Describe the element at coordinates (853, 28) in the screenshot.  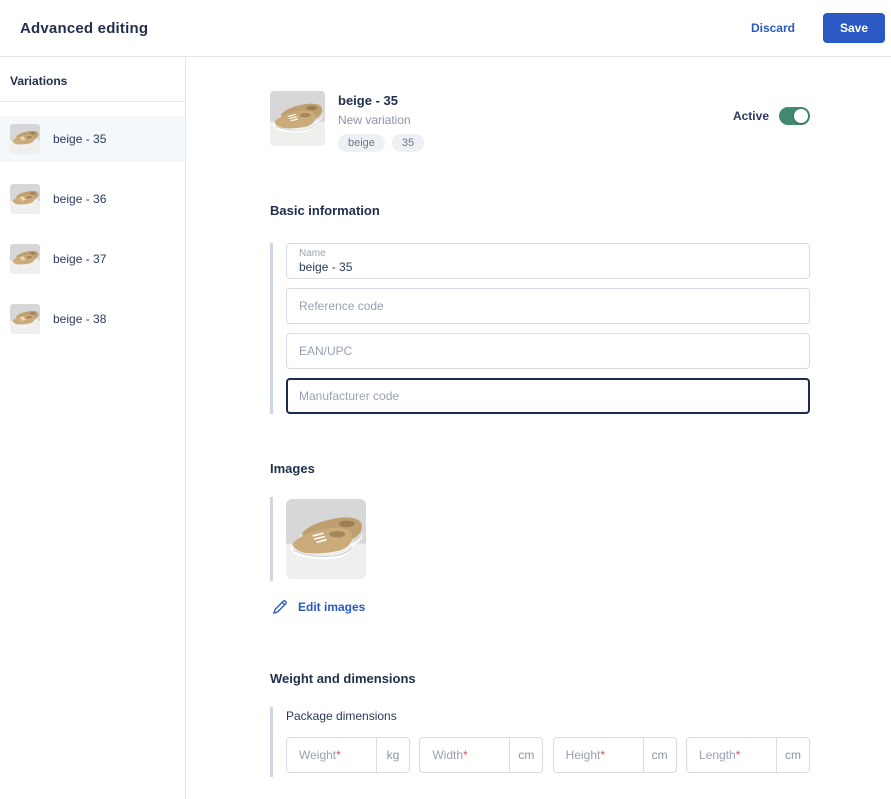
I see `save-button: Save` at that location.